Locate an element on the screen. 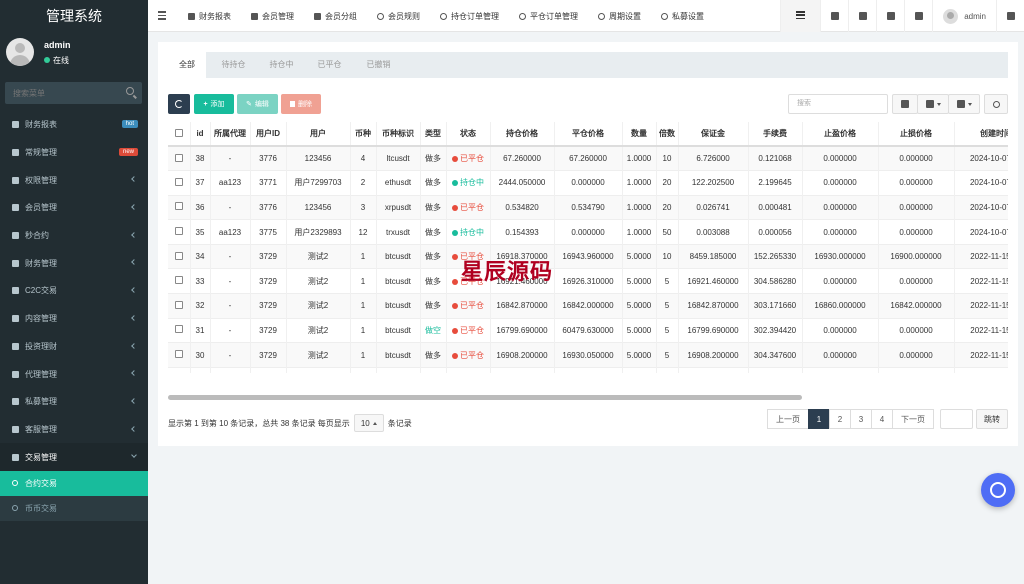 The height and width of the screenshot is (584, 1024). page-1-button: 1 is located at coordinates (819, 419).